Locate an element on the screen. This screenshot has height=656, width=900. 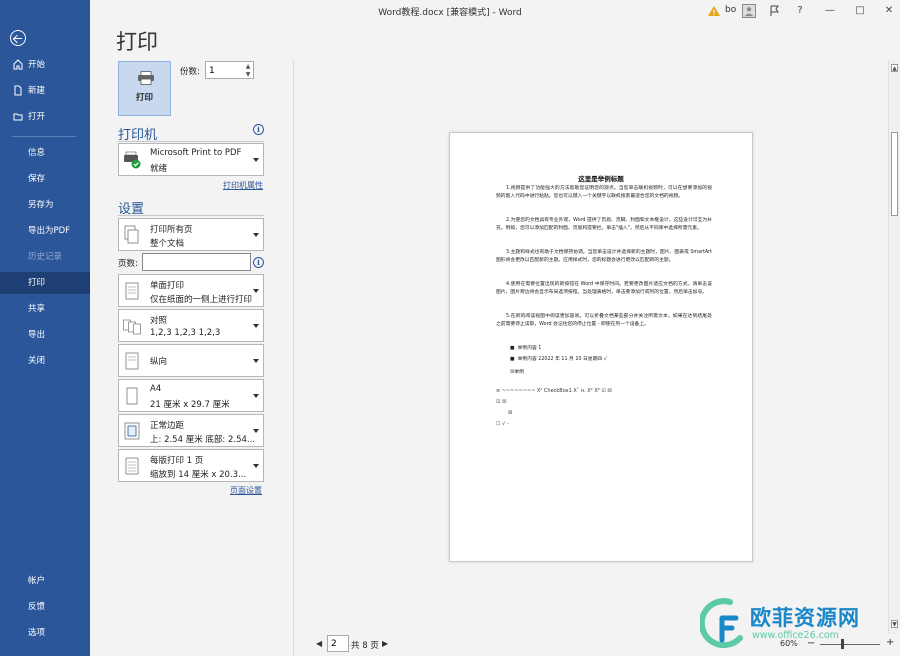
print-button-label: 打印 is located at coordinates (144, 98).